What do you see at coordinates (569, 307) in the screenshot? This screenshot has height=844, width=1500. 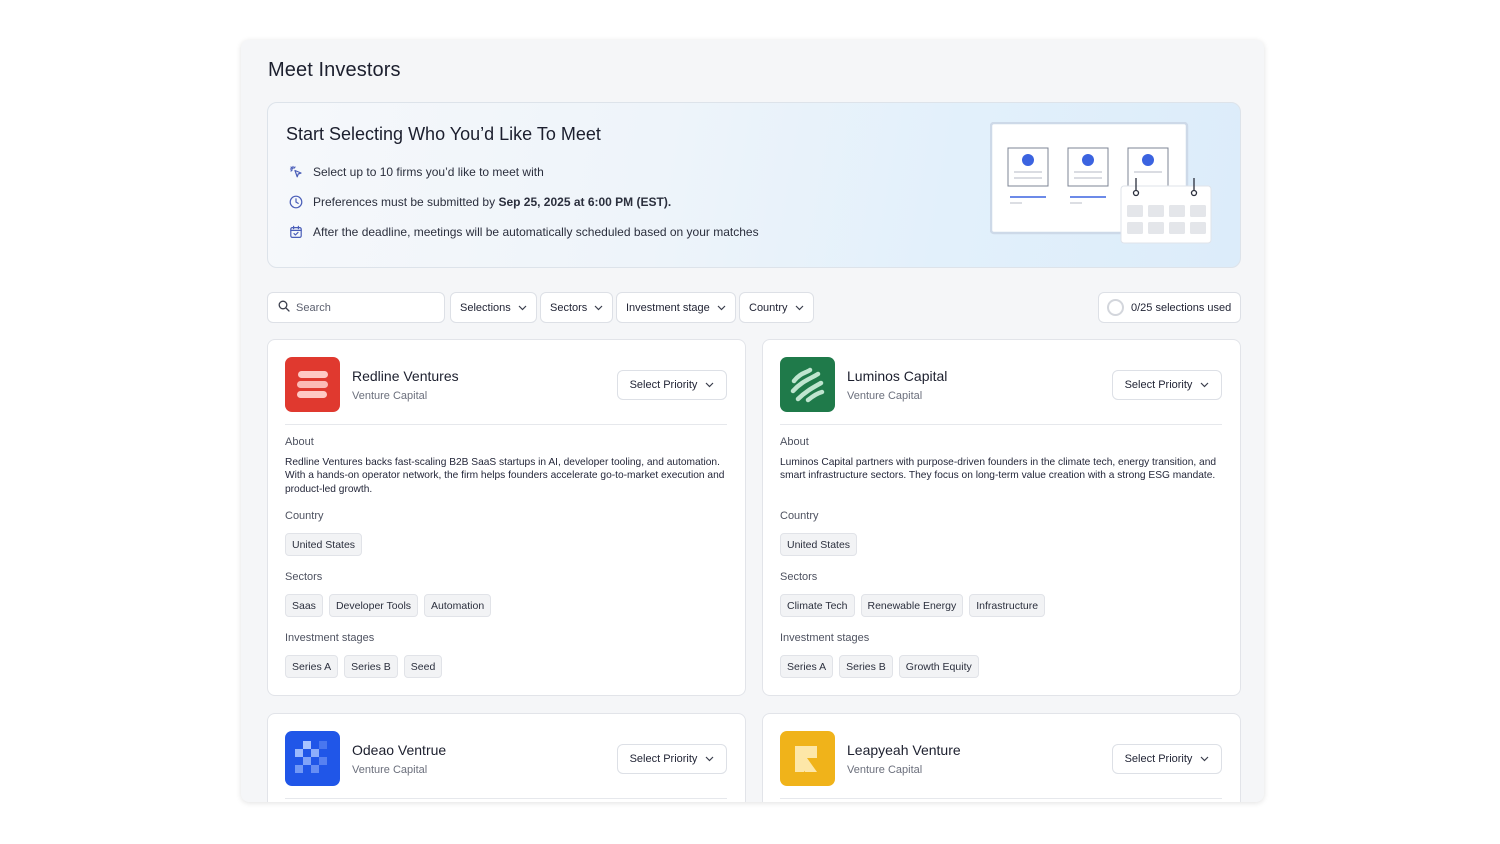 I see `sectors-filter-label: Sectors` at bounding box center [569, 307].